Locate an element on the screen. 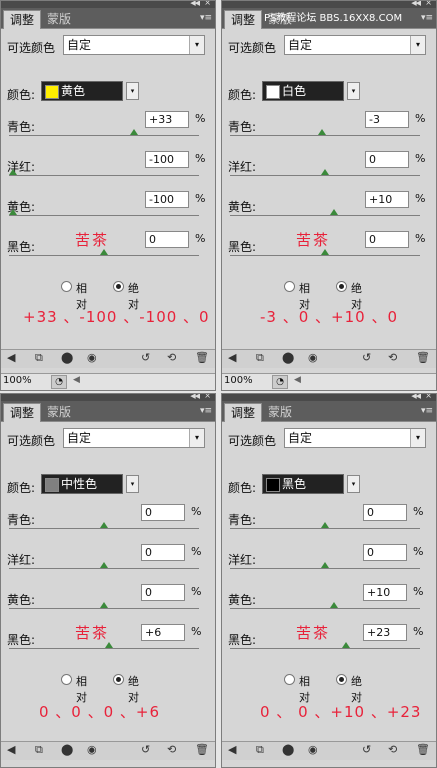 The image size is (437, 768). slider-value-input-4: +23 is located at coordinates (385, 632).